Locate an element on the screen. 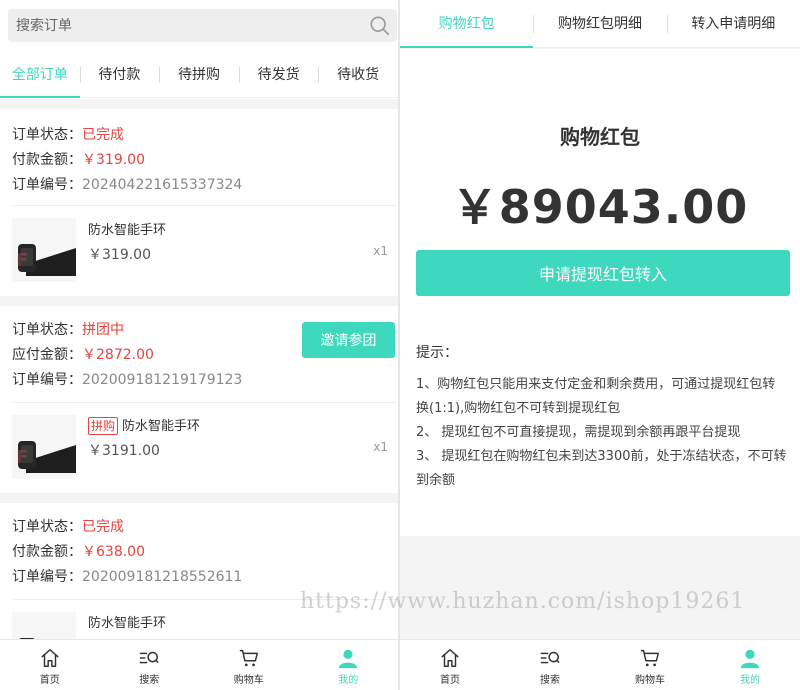  order-amount: ￥2872.00 is located at coordinates (118, 355).